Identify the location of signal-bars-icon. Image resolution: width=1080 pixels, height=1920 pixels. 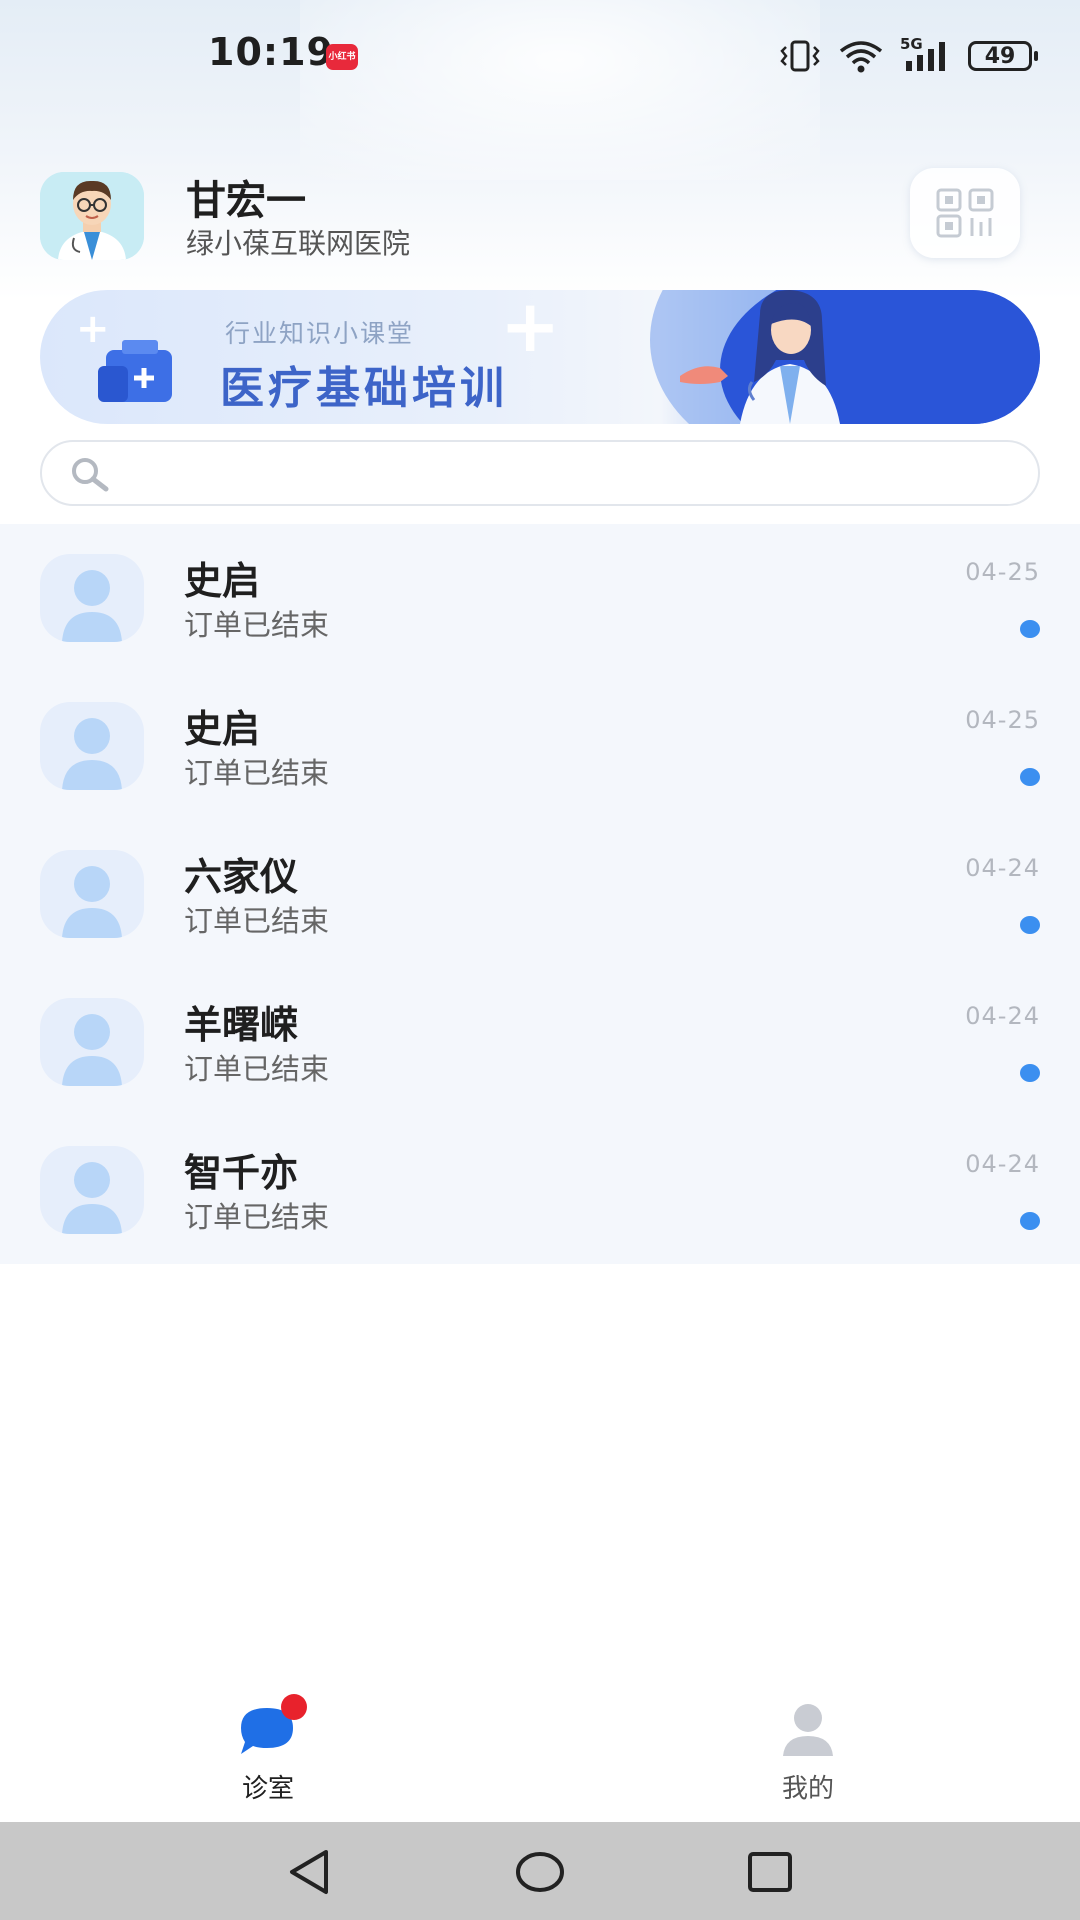
(925, 56).